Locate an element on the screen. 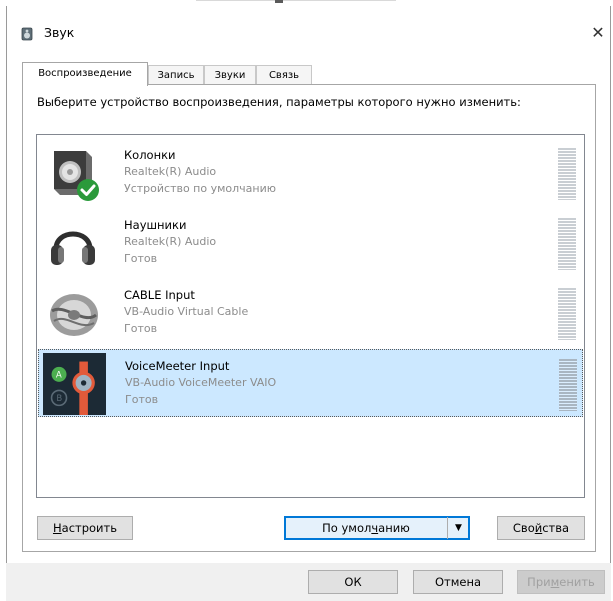  tab-communications: Связь is located at coordinates (284, 75).